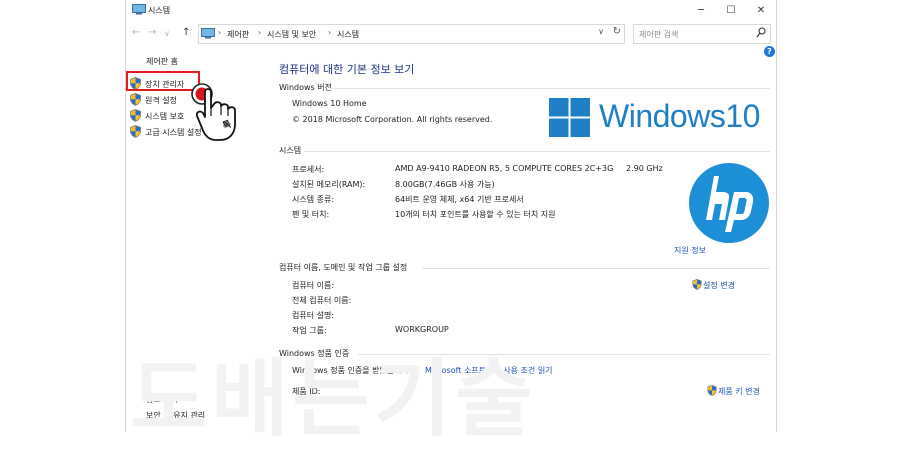  Describe the element at coordinates (719, 285) in the screenshot. I see `change-settings-label: 설정 변경` at that location.